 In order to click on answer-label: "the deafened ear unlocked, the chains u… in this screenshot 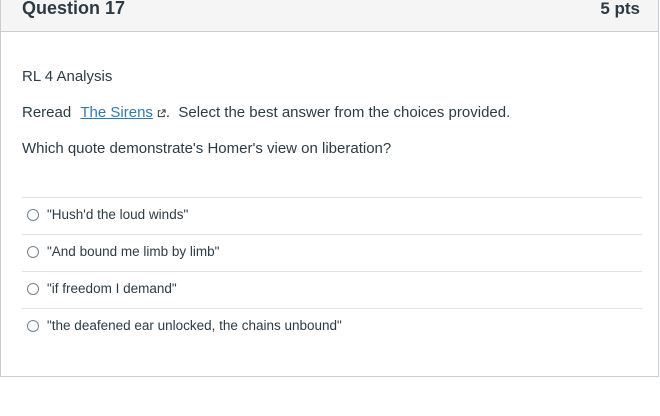, I will do `click(194, 325)`.